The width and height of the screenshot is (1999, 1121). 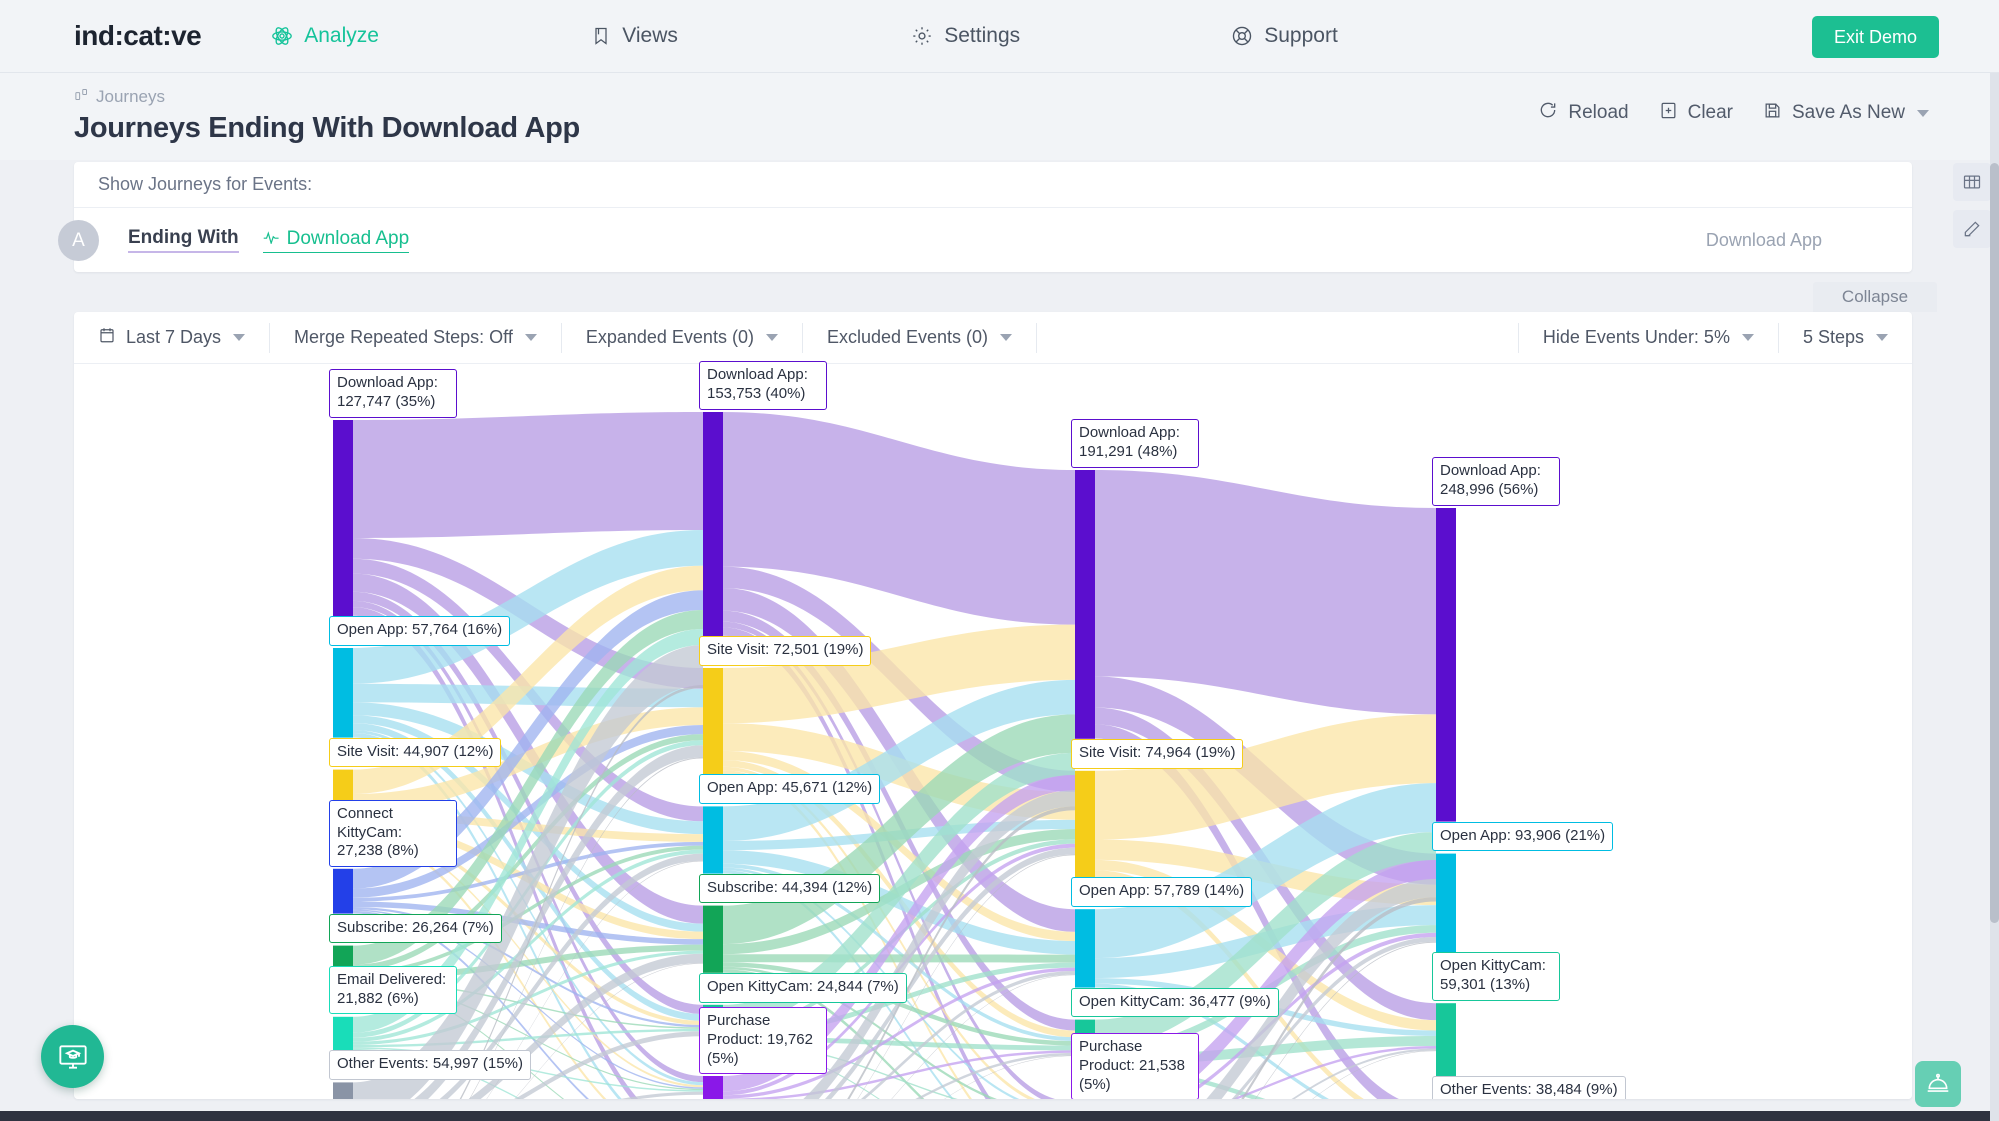 I want to click on sankey-node-label: Open KittyCam: 36,477 (9%), so click(x=1175, y=1002).